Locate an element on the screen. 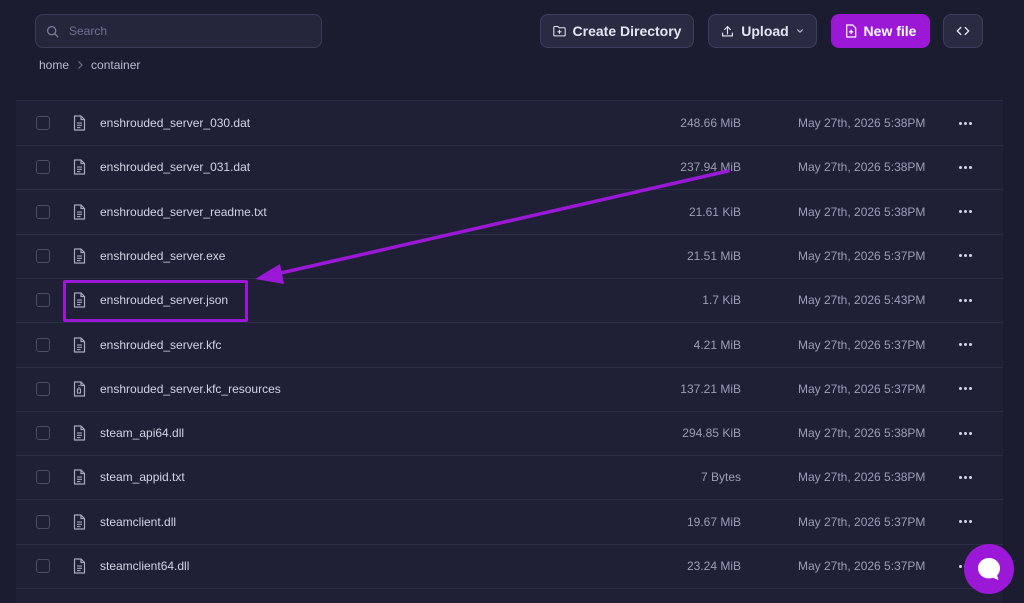  chat-bubble-icon is located at coordinates (989, 569).